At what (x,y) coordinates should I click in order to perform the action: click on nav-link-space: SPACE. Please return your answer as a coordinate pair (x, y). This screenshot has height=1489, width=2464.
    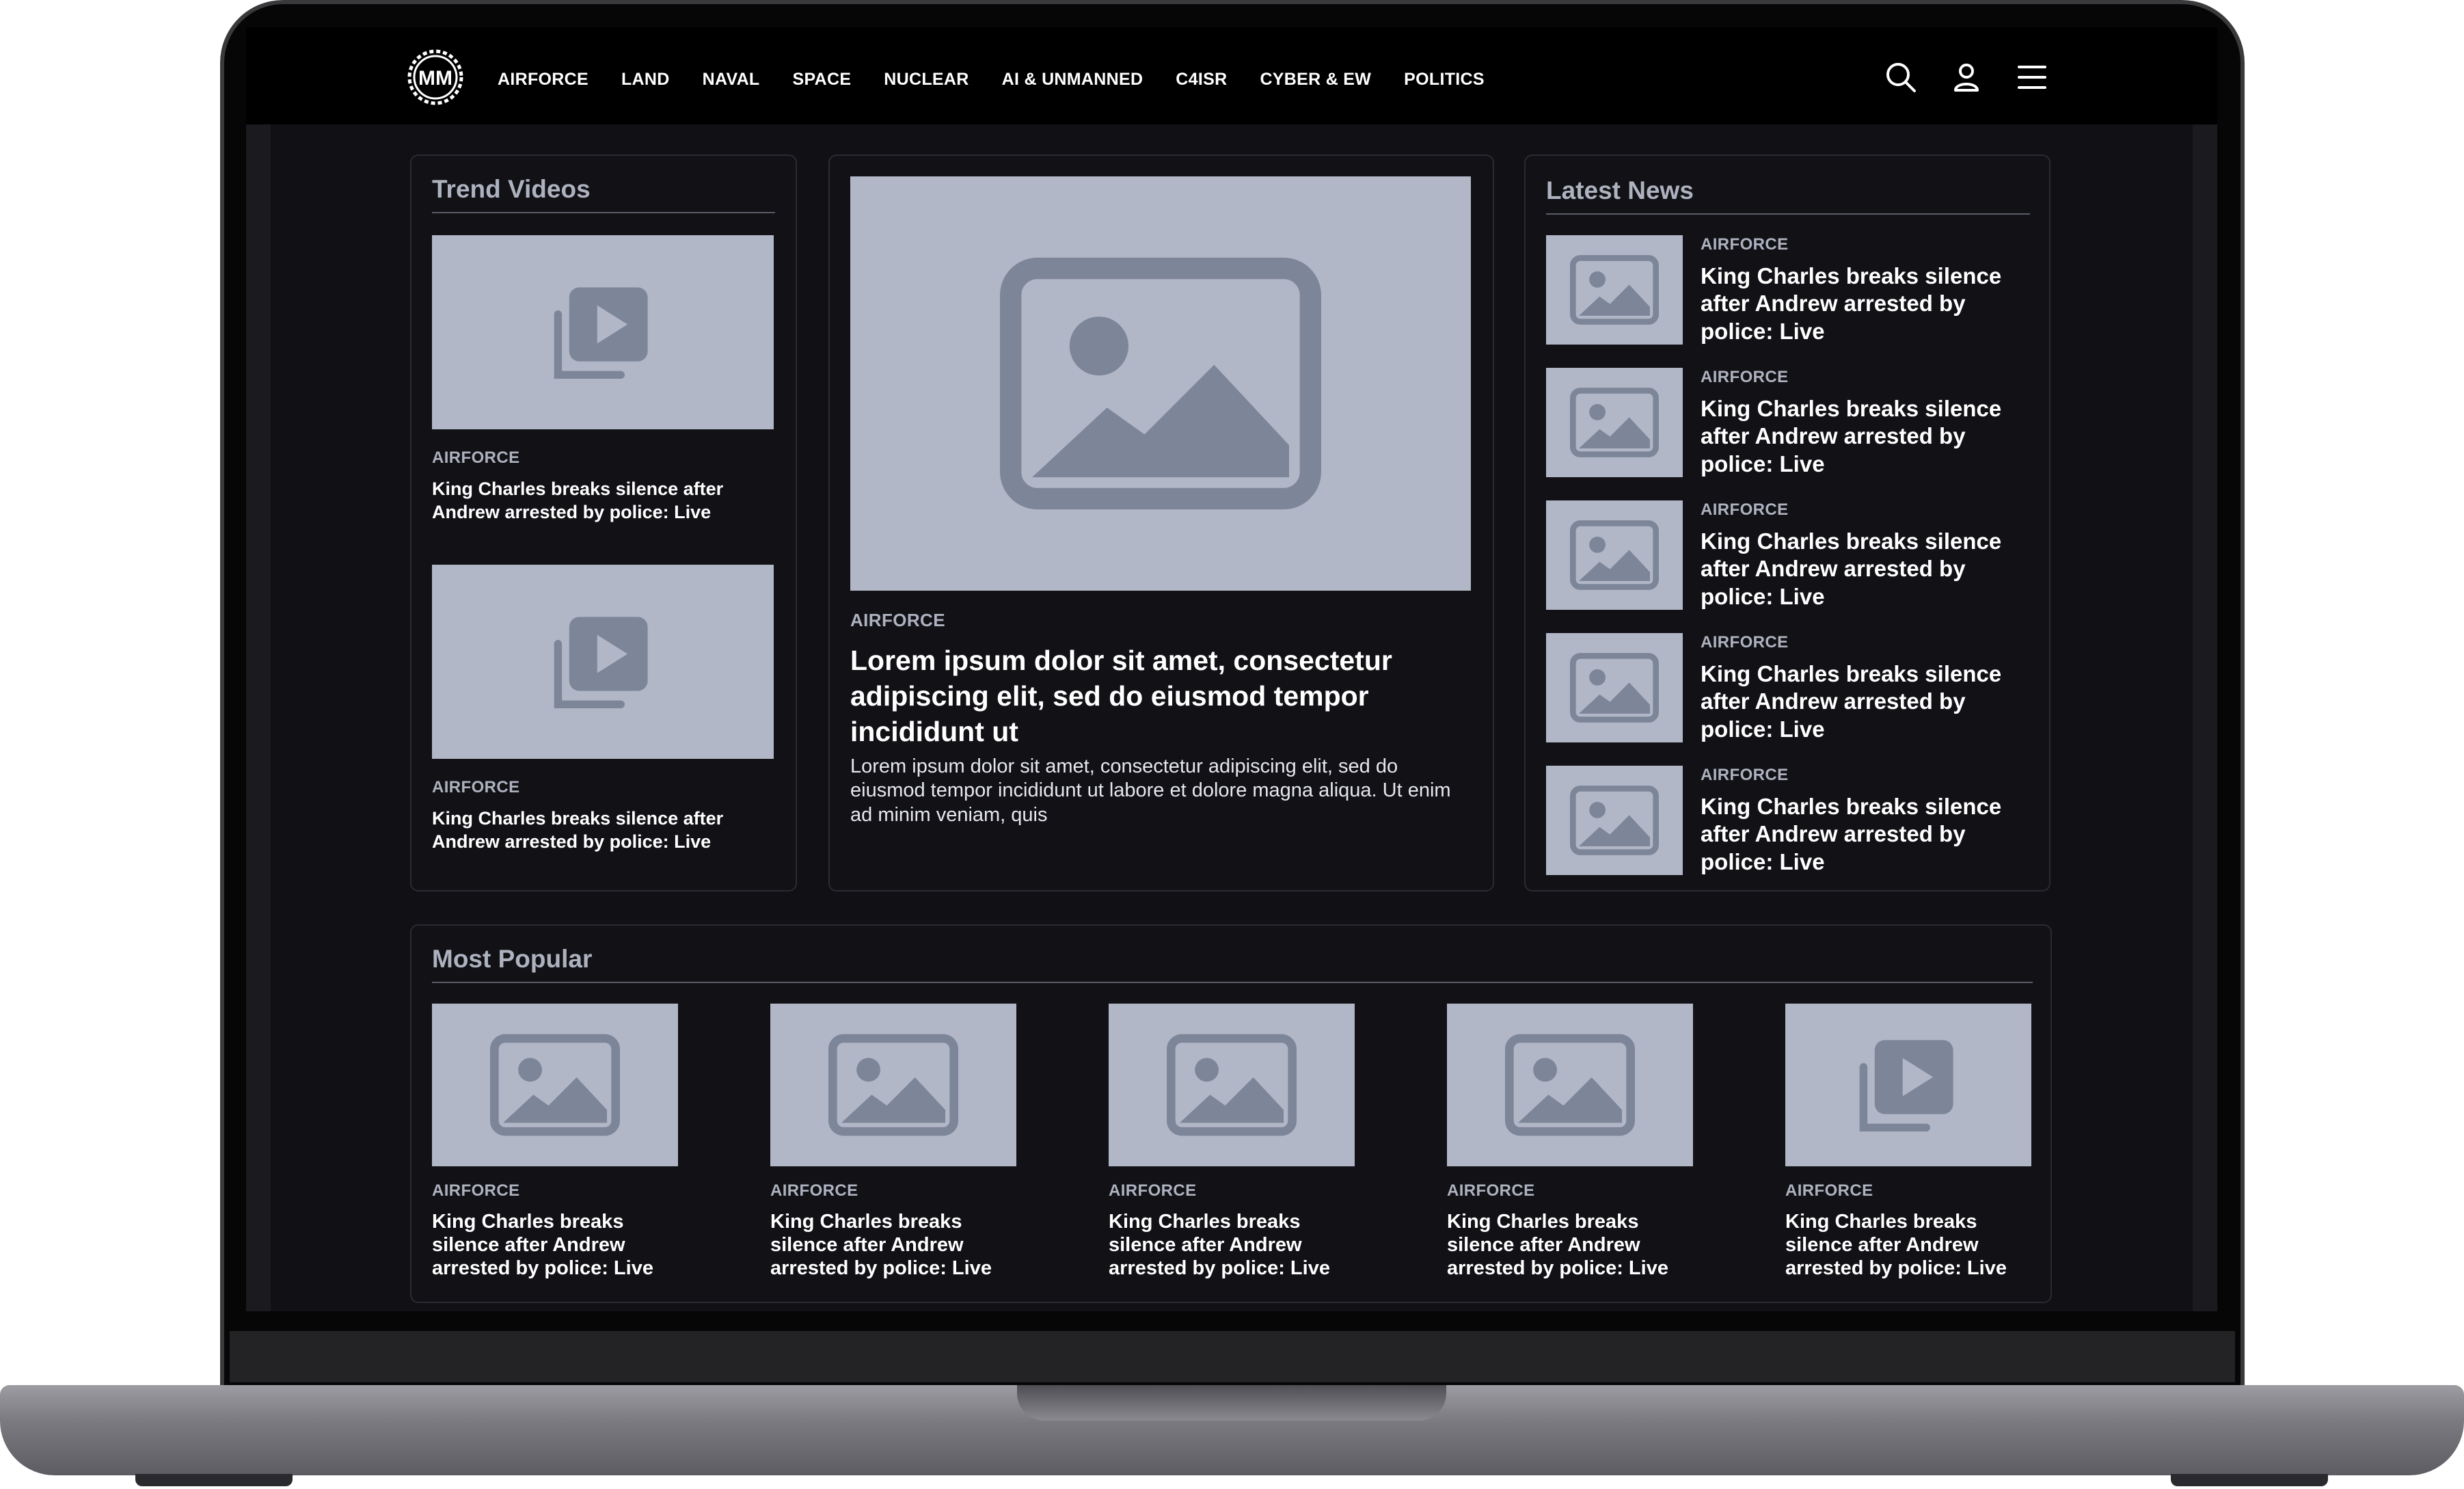
    Looking at the image, I should click on (822, 80).